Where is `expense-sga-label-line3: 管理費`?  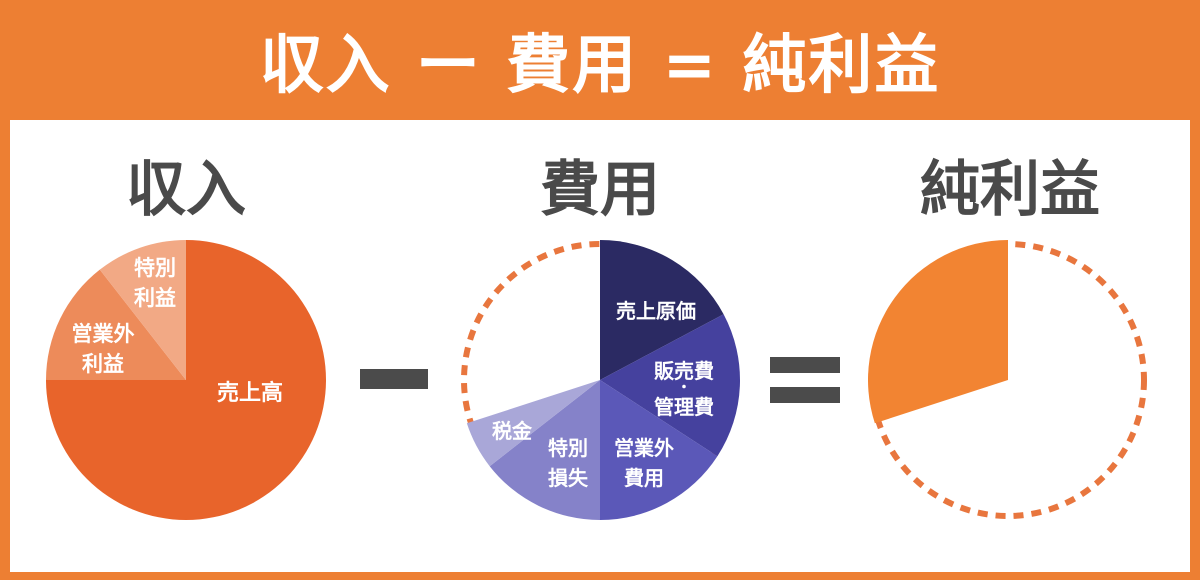 expense-sga-label-line3: 管理費 is located at coordinates (684, 407).